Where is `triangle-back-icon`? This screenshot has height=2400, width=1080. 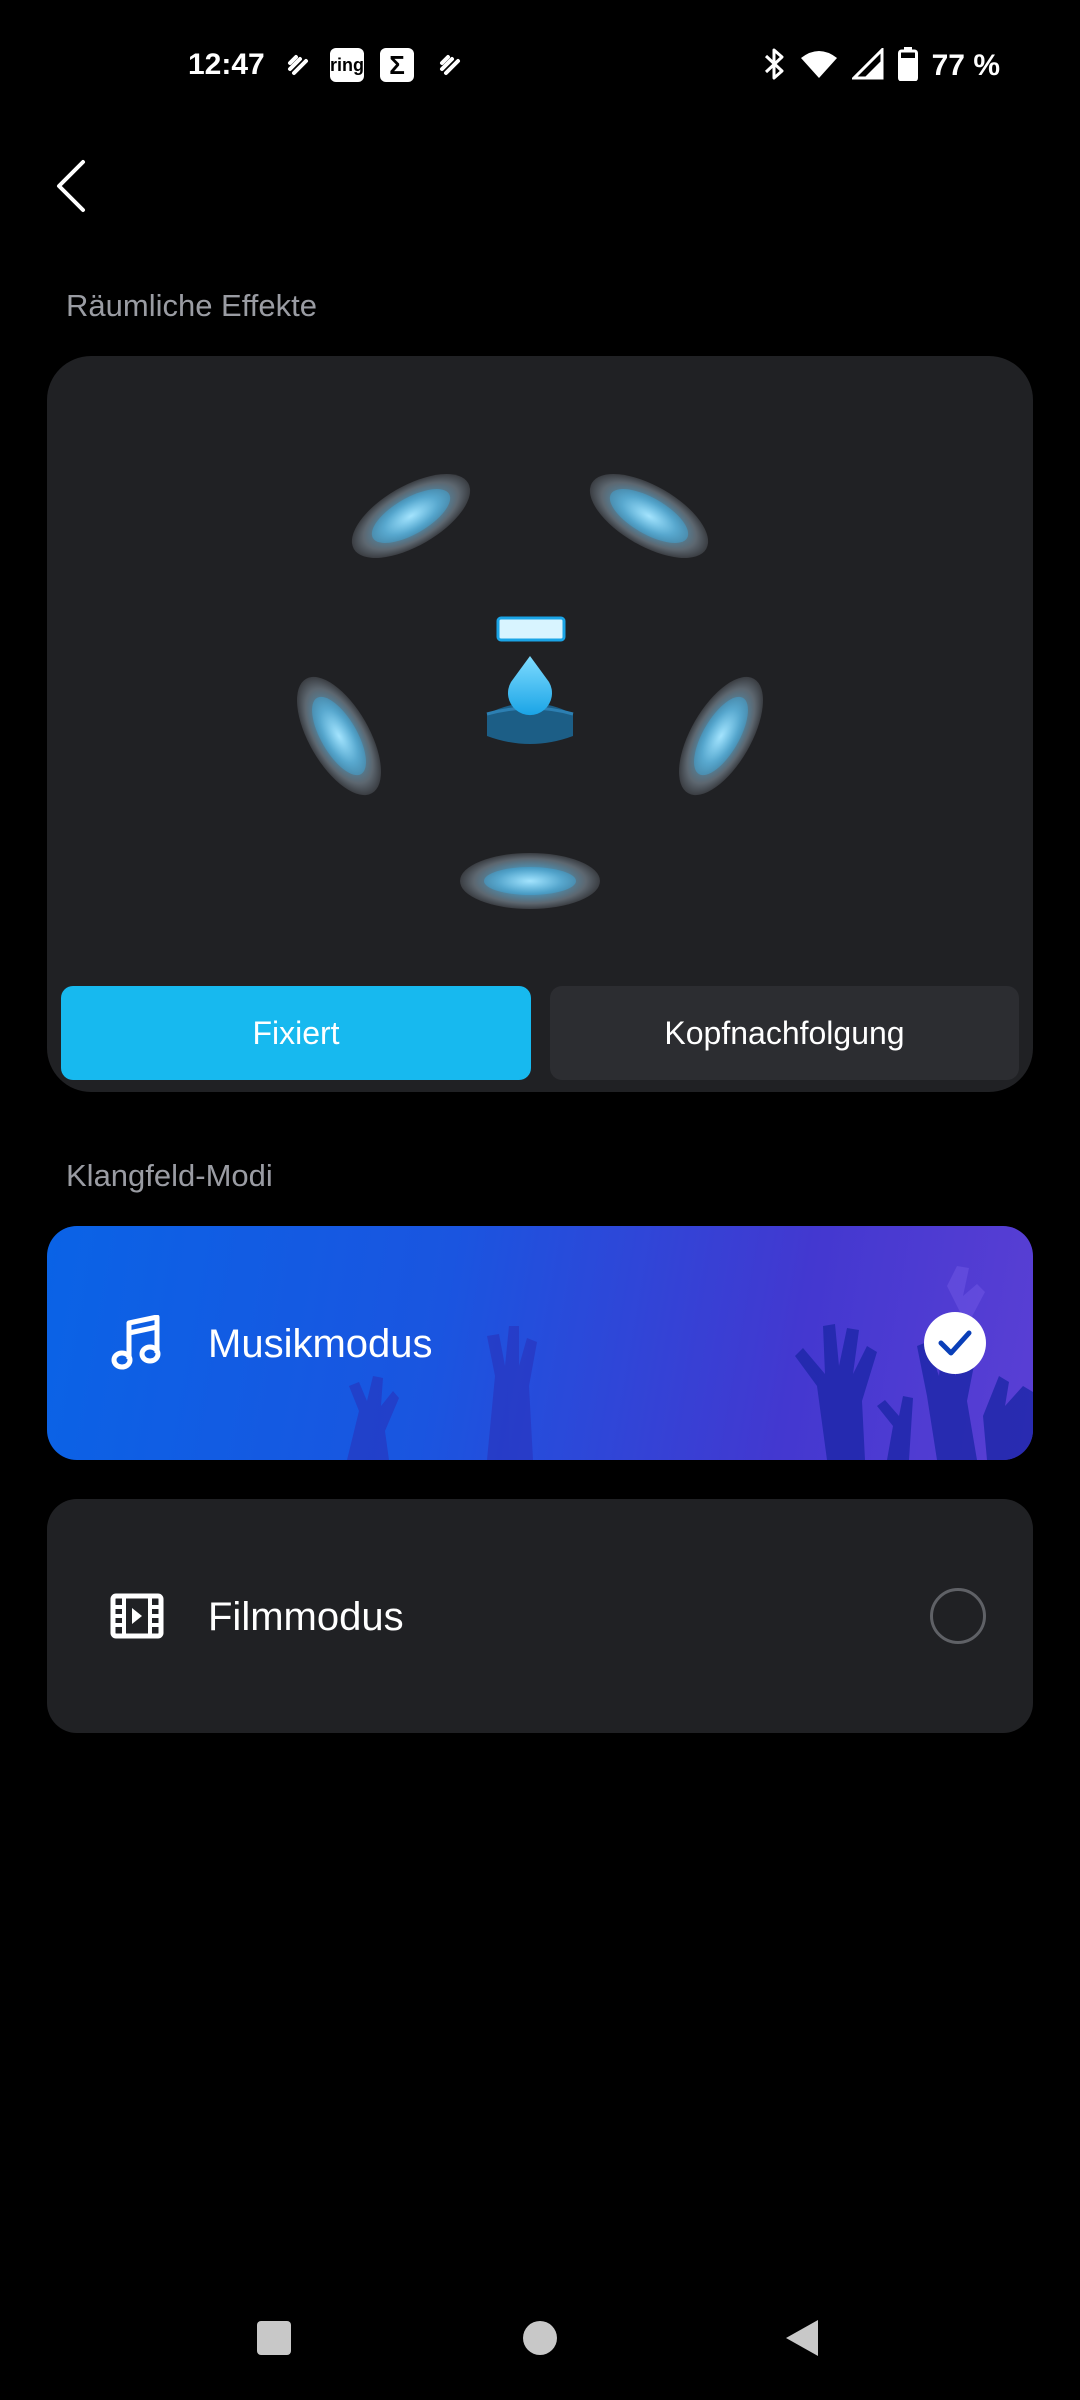 triangle-back-icon is located at coordinates (802, 2340).